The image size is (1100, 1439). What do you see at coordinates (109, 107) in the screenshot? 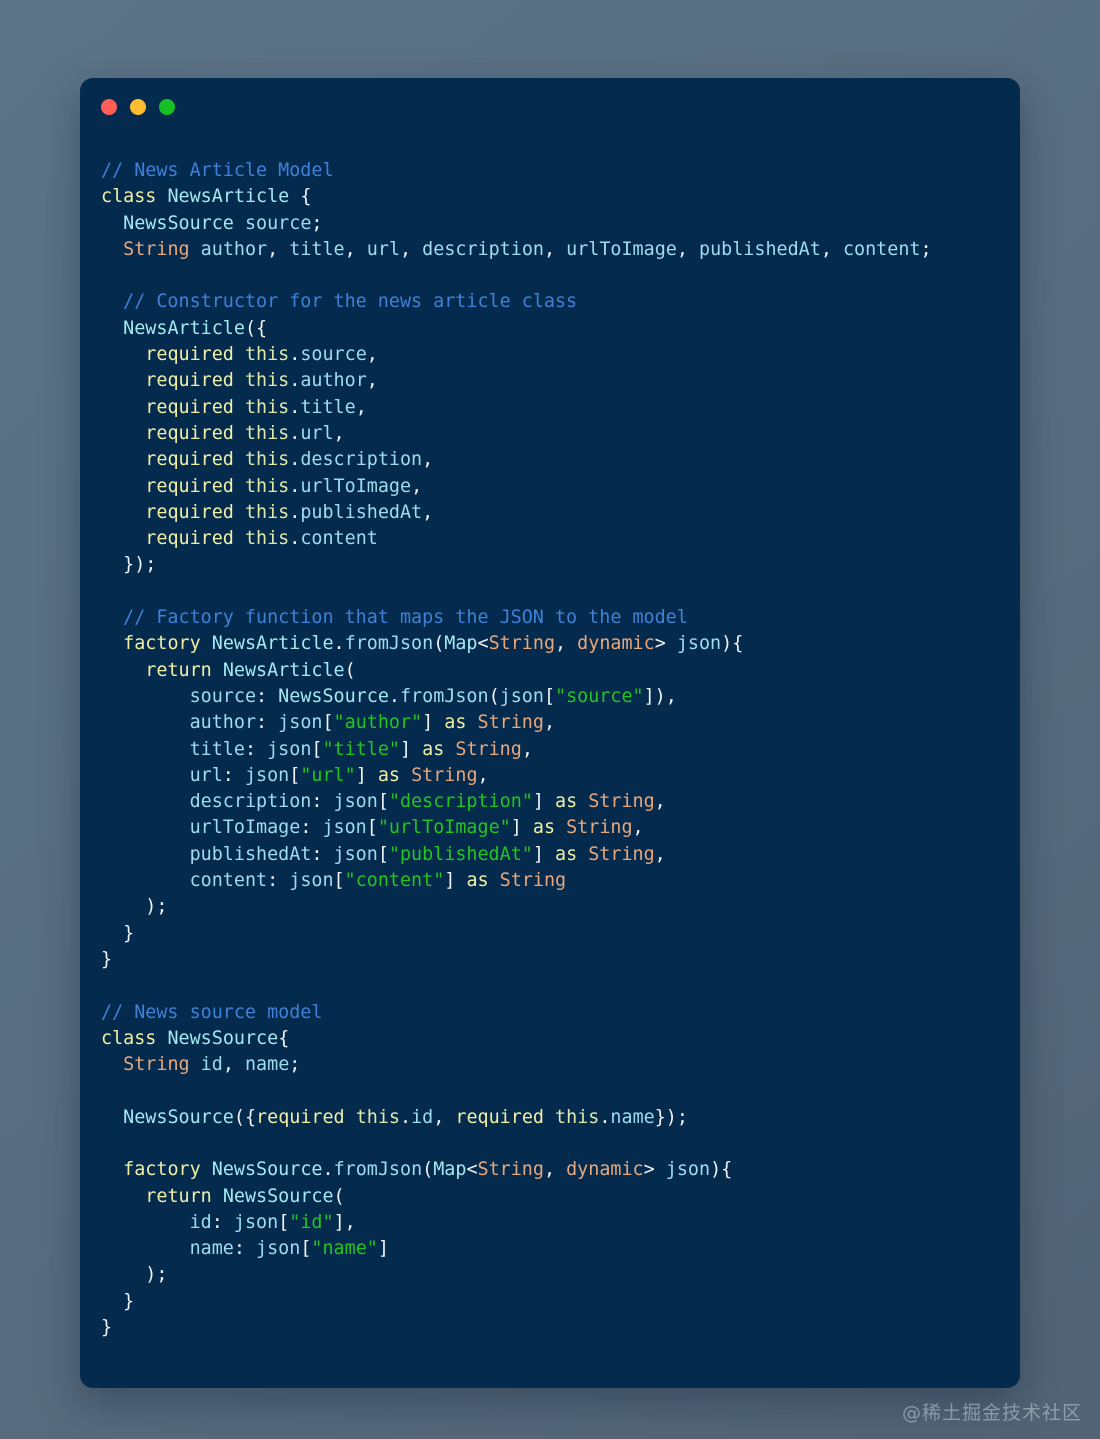
I see `close-window-button` at bounding box center [109, 107].